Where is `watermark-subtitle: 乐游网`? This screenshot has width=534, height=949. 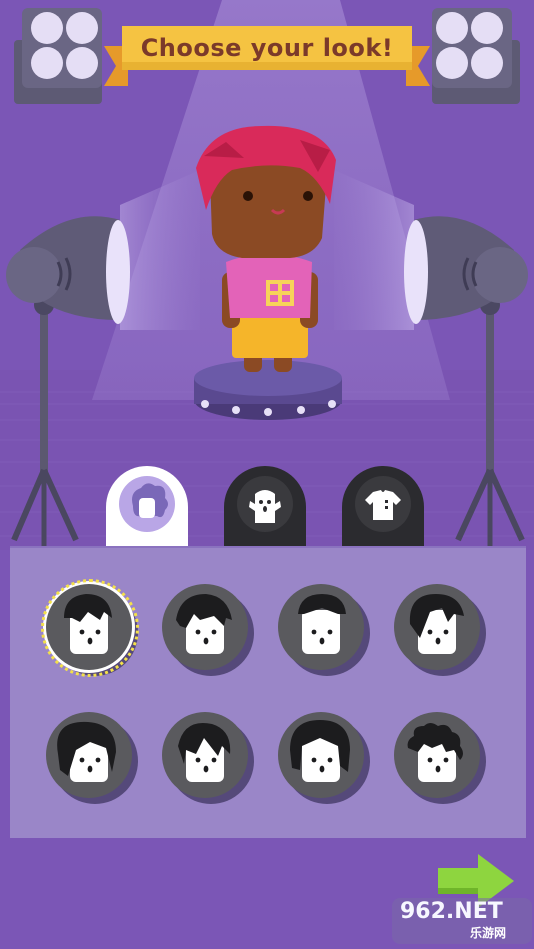
watermark-subtitle: 乐游网 is located at coordinates (488, 933).